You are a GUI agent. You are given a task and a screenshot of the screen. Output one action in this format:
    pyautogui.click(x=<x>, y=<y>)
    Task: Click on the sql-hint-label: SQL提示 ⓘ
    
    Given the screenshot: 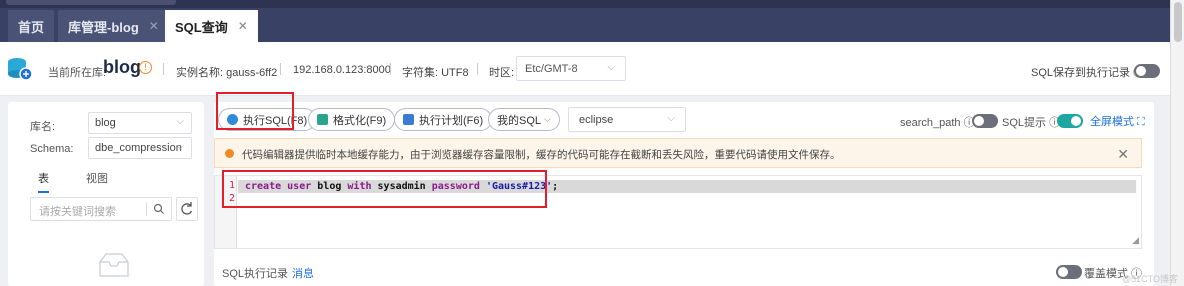 What is the action you would take?
    pyautogui.click(x=1031, y=123)
    